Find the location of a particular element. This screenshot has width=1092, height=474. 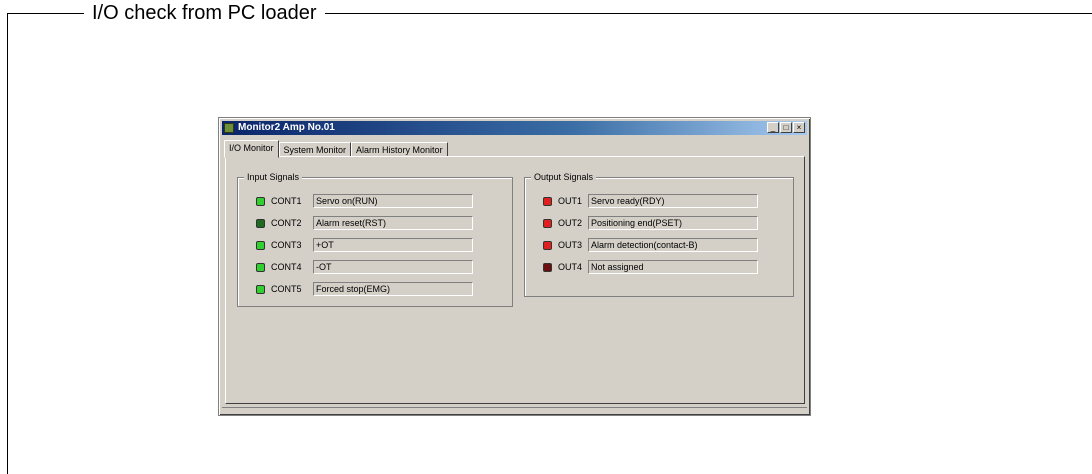

window-titlebar: Monitor2 Amp No.01 _ □ × is located at coordinates (514, 128).